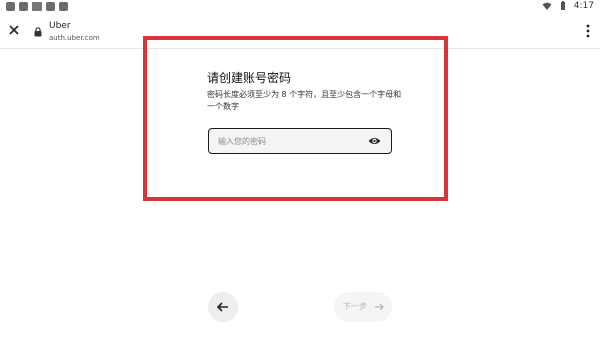 This screenshot has width=600, height=337. I want to click on clock: 4:17, so click(583, 6).